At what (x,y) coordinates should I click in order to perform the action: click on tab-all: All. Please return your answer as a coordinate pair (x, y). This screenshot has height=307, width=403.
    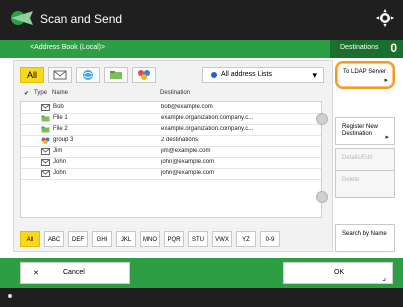
    Looking at the image, I should click on (32, 75).